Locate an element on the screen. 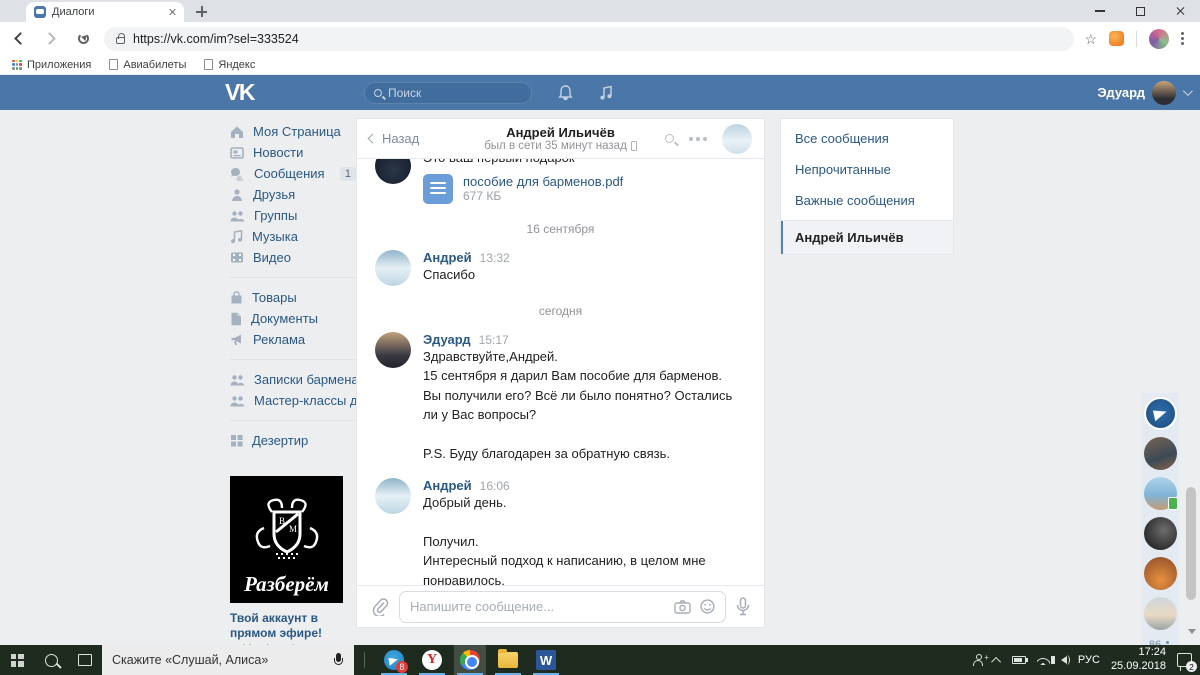 Image resolution: width=1200 pixels, height=675 pixels. alice-search-box is located at coordinates (228, 660).